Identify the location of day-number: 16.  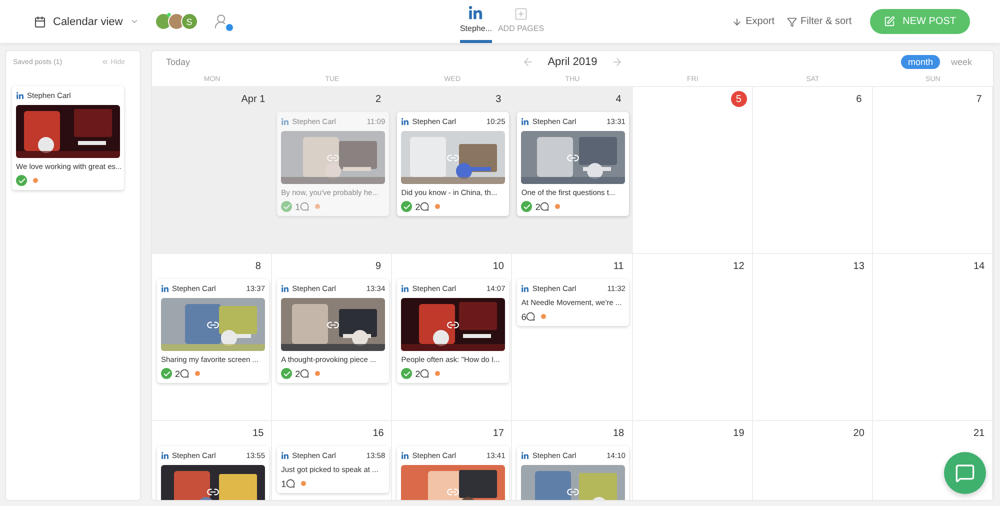
(378, 433).